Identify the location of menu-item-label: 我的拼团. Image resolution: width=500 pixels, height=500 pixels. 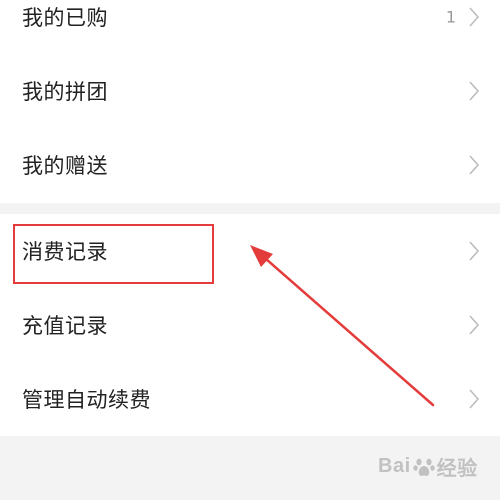
(65, 92).